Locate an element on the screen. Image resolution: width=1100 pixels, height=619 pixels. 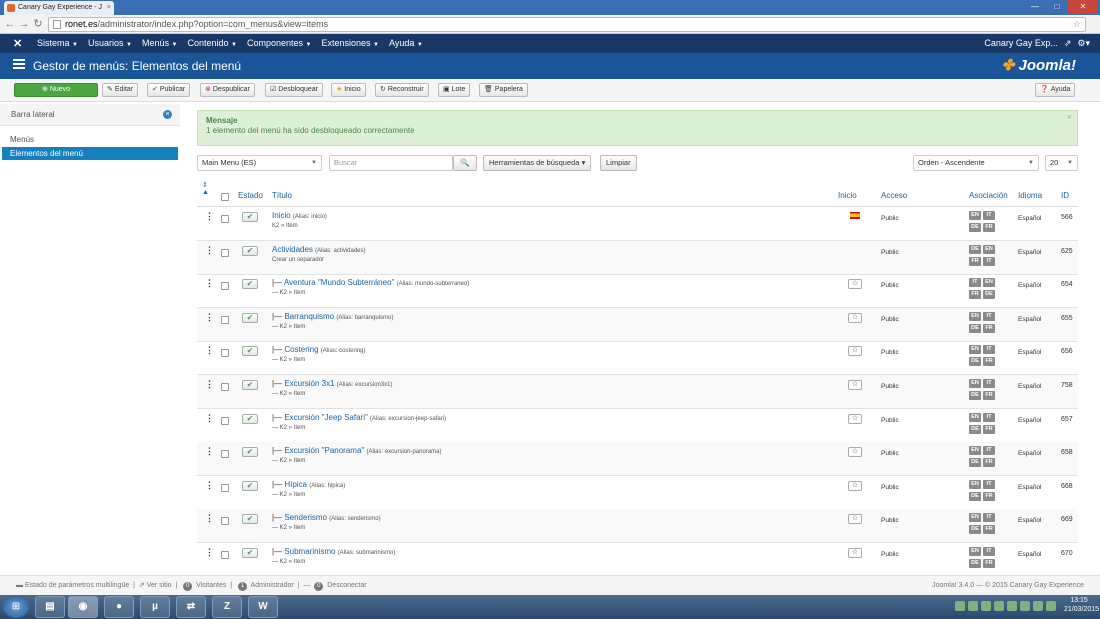
close-message-icon: × is located at coordinates (1069, 117).